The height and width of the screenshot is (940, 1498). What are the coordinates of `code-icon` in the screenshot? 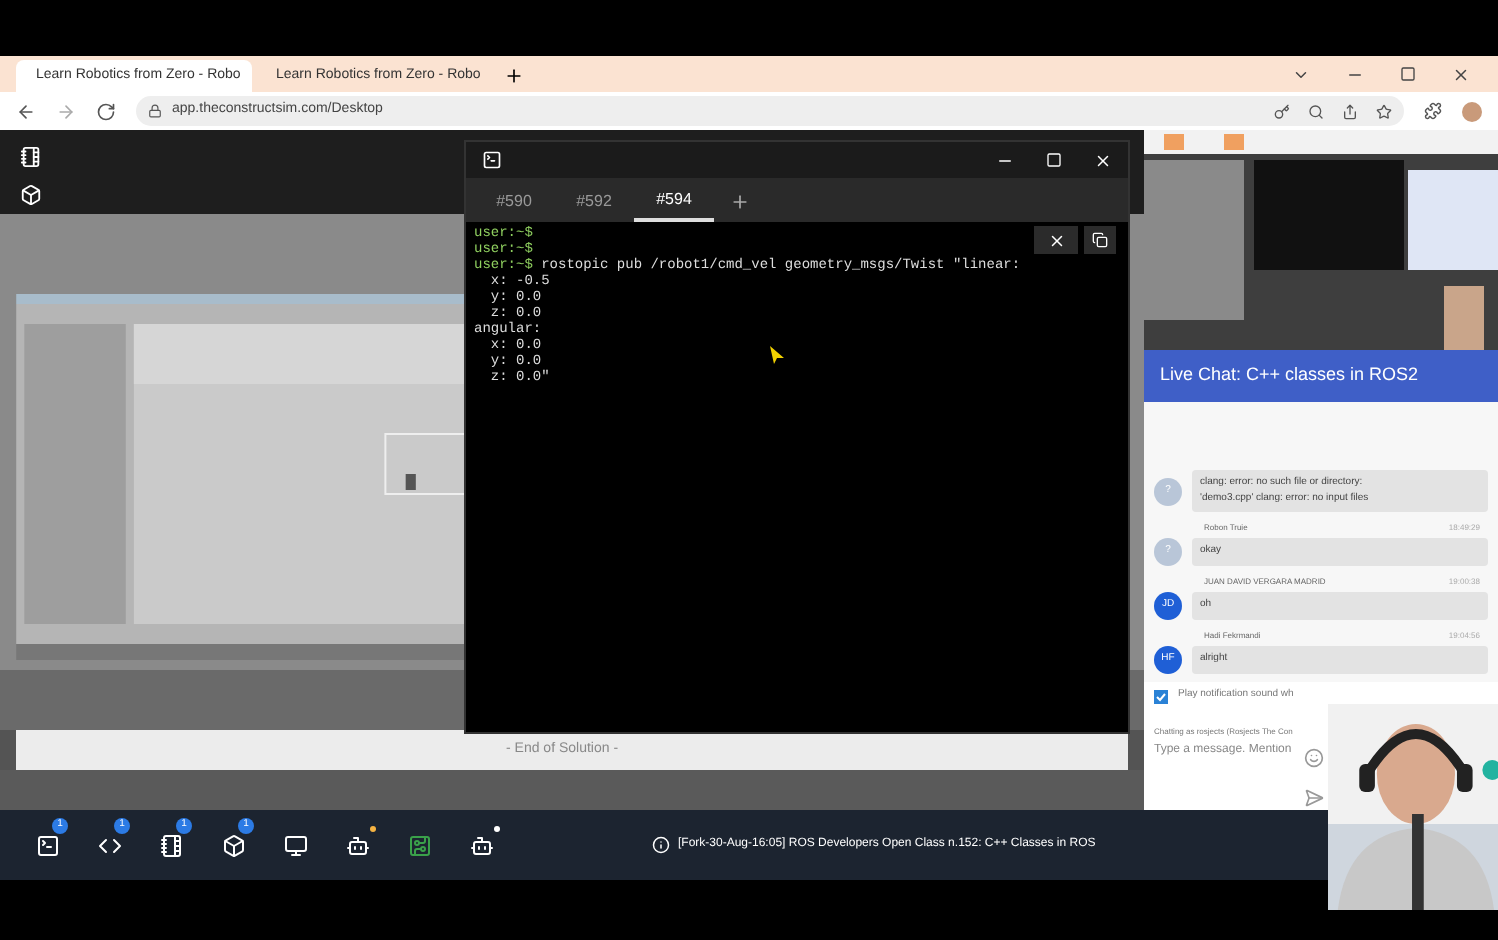 It's located at (110, 845).